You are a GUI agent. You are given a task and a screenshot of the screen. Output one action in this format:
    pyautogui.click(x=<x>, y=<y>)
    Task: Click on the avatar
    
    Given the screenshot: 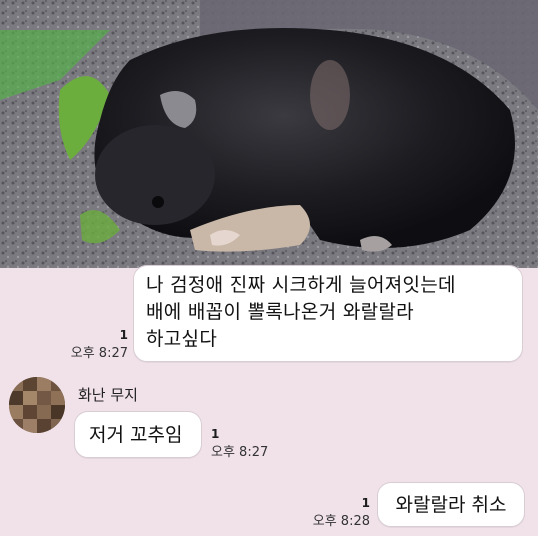 What is the action you would take?
    pyautogui.click(x=37, y=405)
    